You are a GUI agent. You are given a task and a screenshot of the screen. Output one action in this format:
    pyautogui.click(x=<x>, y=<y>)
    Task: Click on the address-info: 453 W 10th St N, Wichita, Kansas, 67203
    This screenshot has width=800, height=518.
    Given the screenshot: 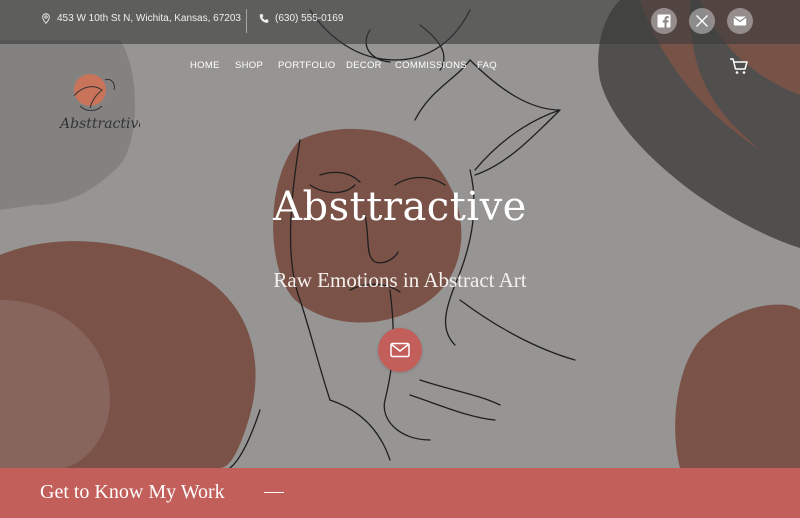 What is the action you would take?
    pyautogui.click(x=141, y=18)
    